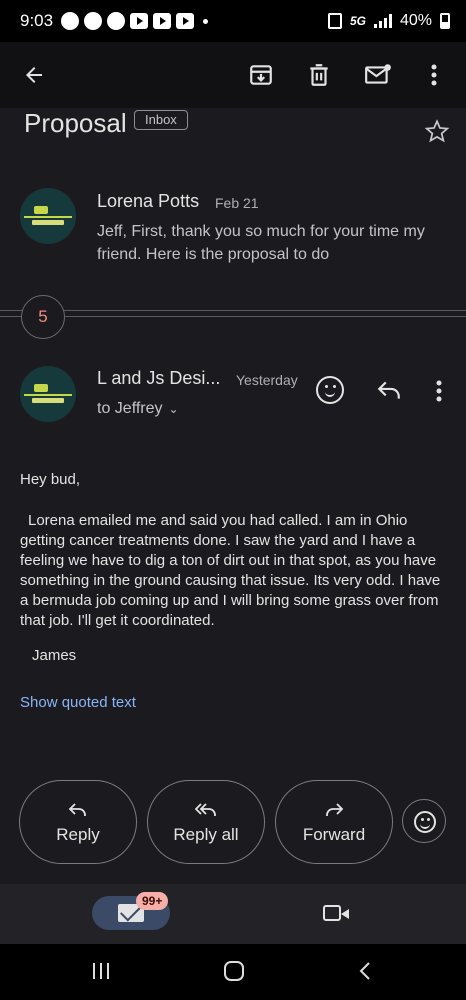 The height and width of the screenshot is (1000, 466). What do you see at coordinates (130, 408) in the screenshot?
I see `recipient-text: to Jeffrey` at bounding box center [130, 408].